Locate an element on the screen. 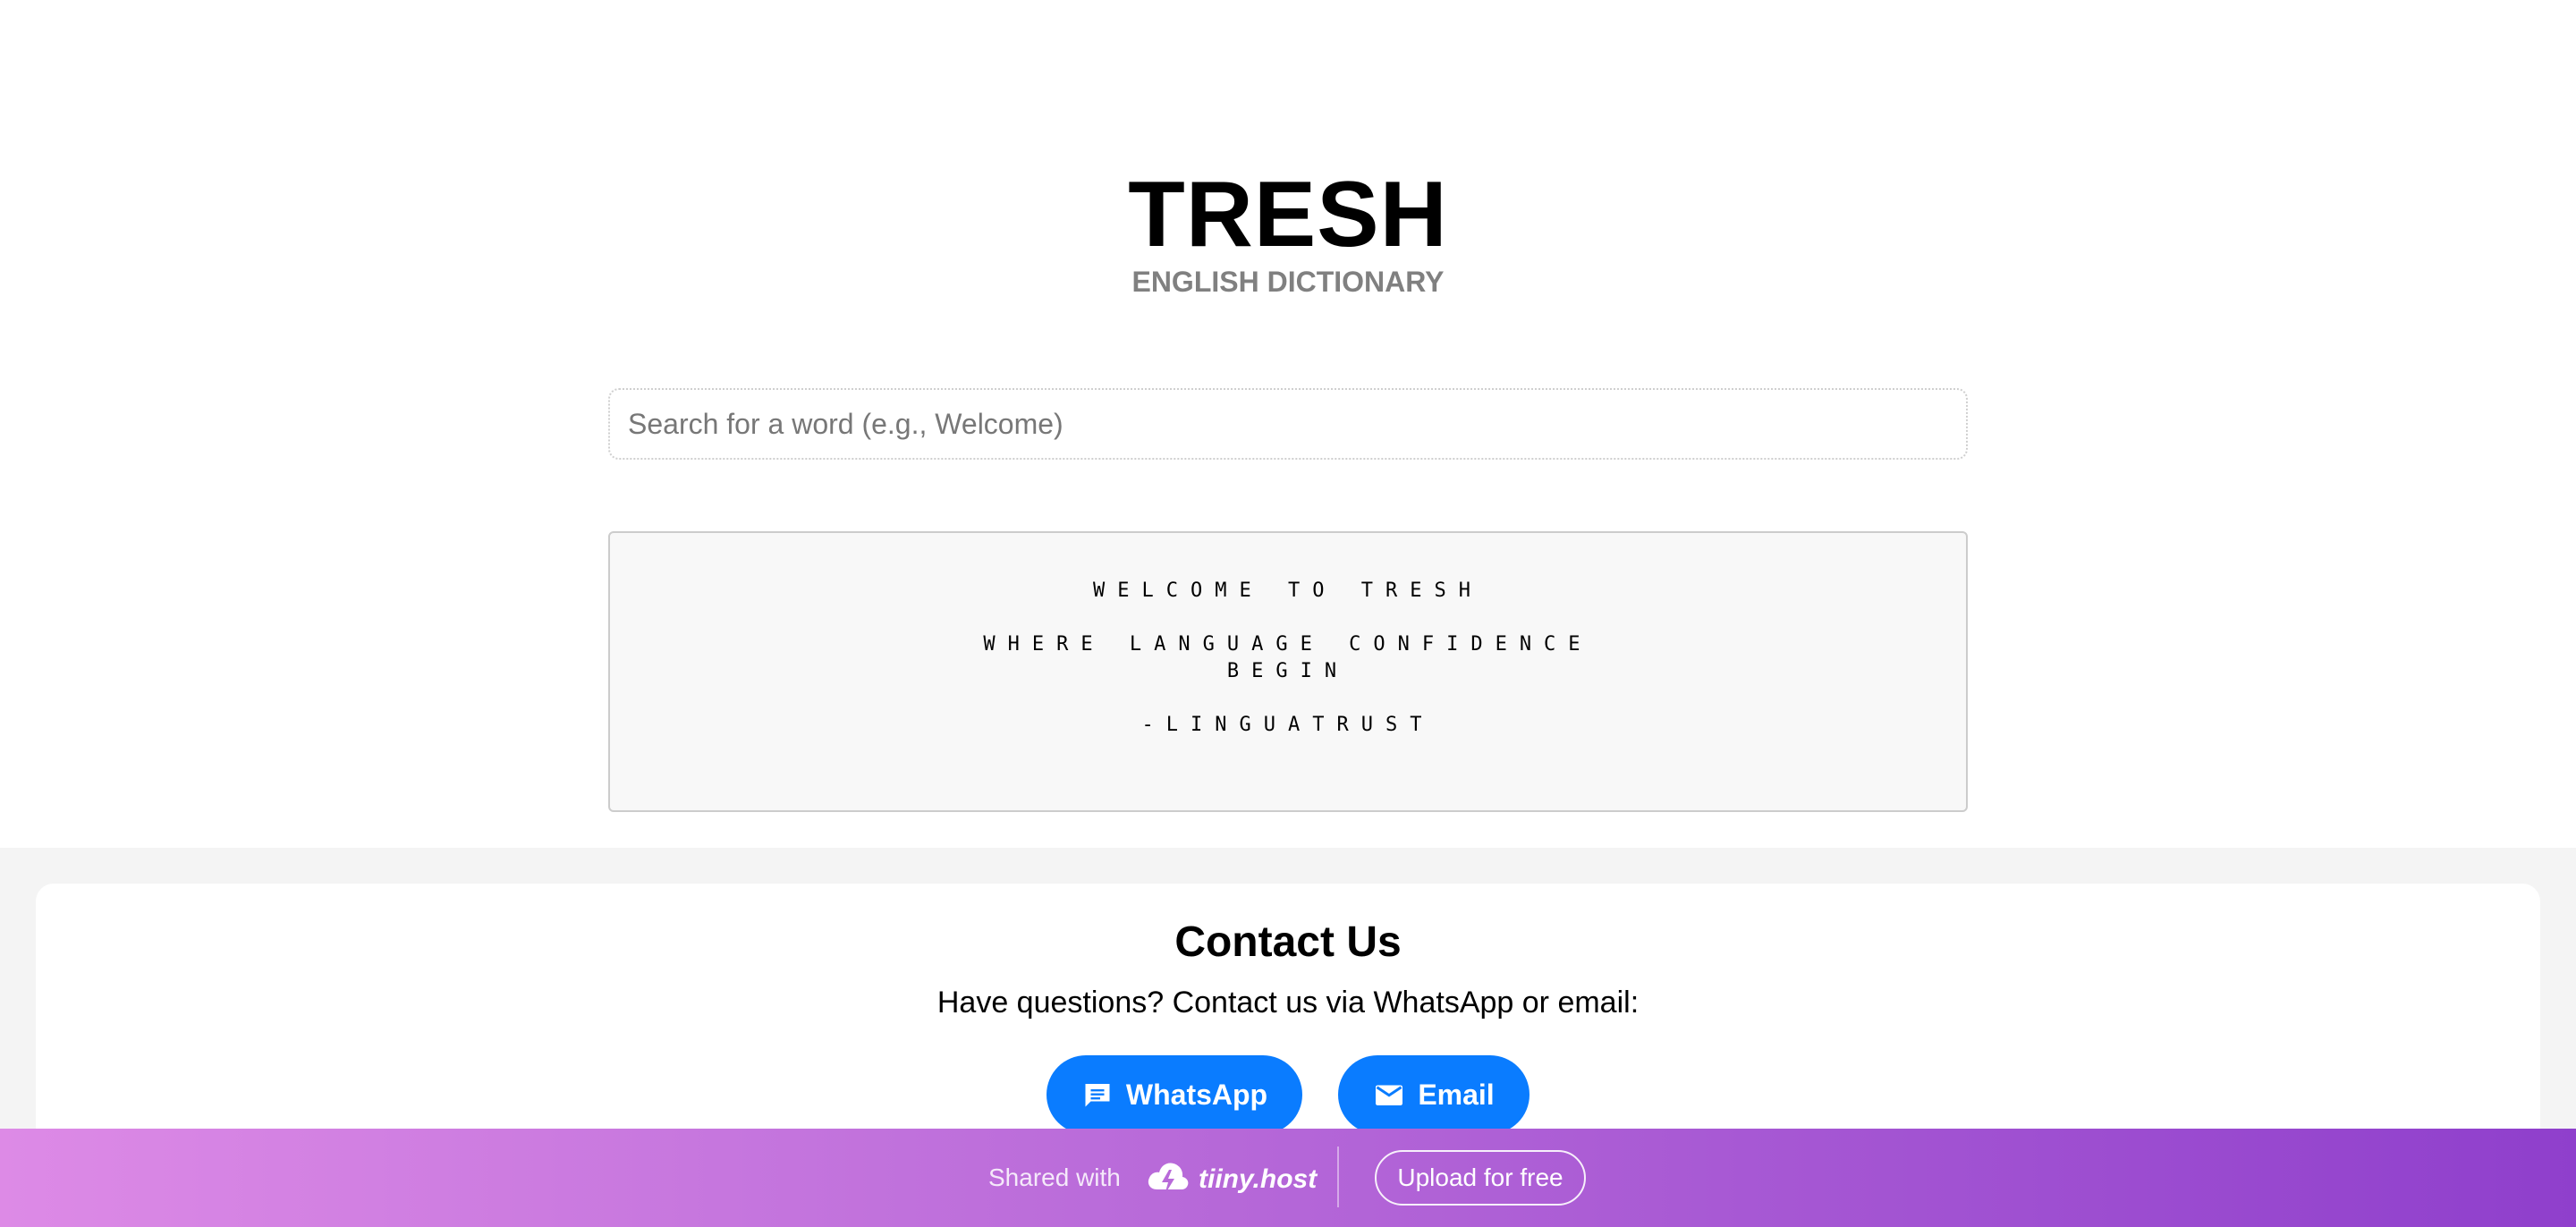 This screenshot has width=2576, height=1227. site-title: TRESH is located at coordinates (1288, 215).